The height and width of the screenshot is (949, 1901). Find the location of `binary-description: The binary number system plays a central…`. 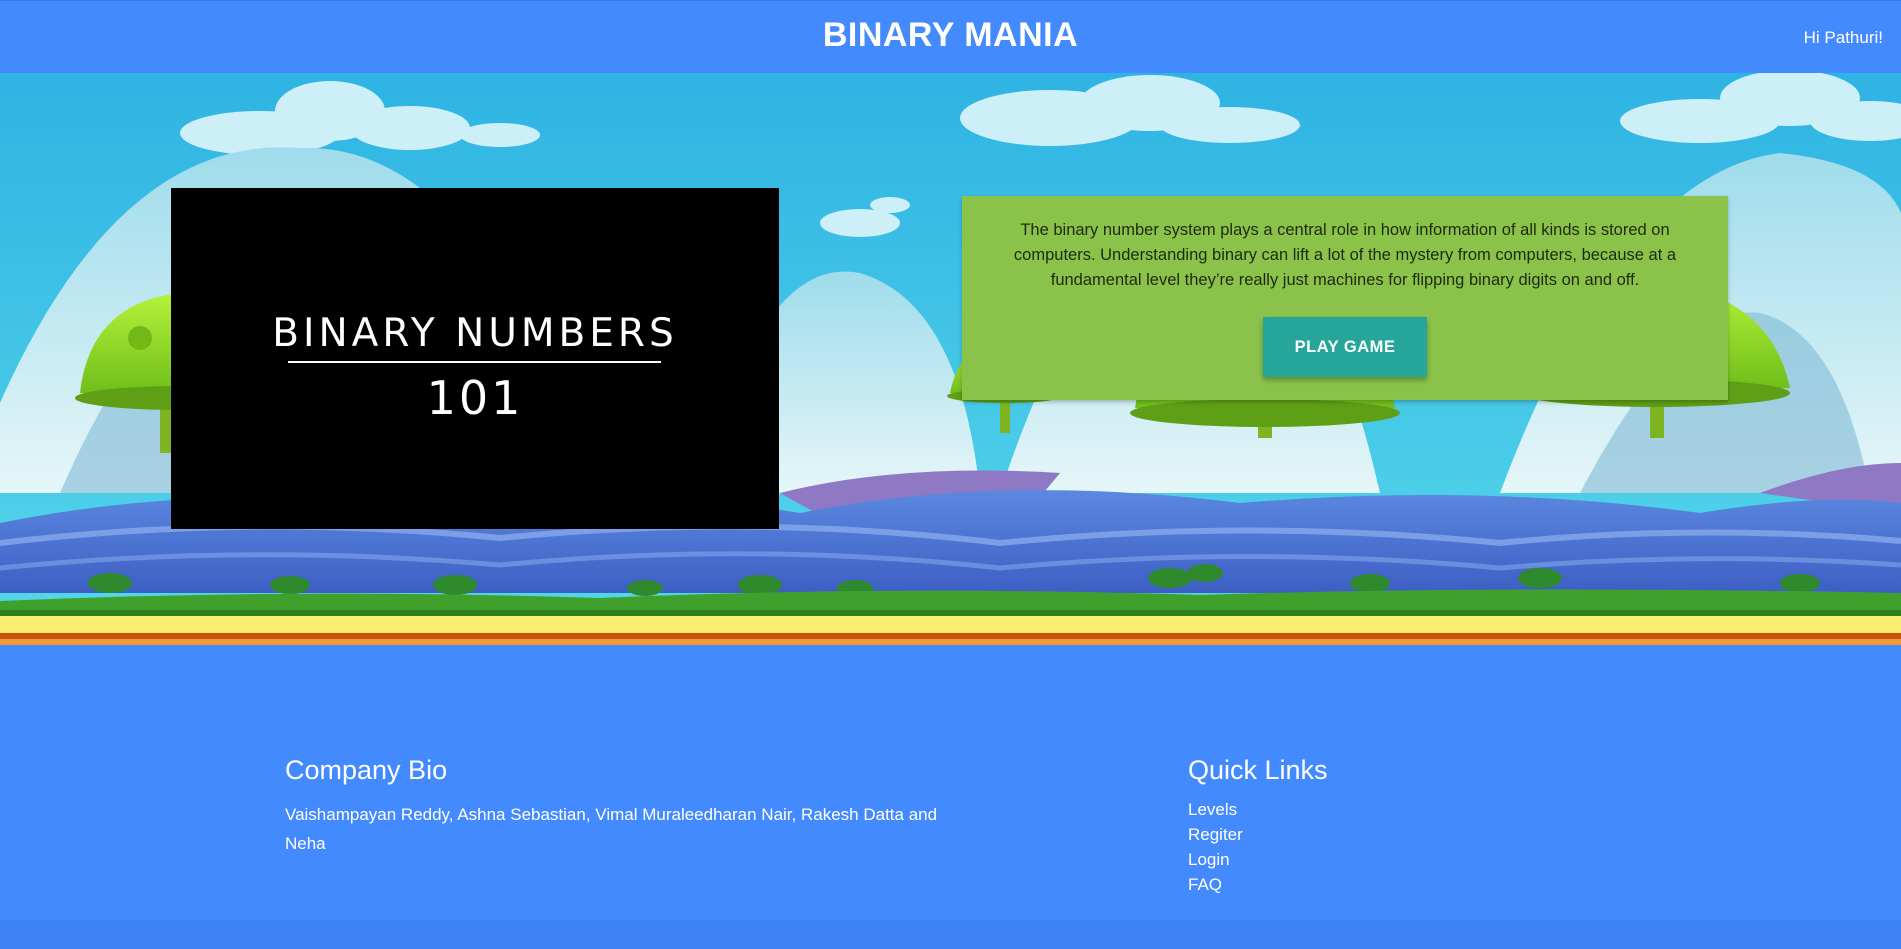

binary-description: The binary number system plays a central… is located at coordinates (1345, 255).